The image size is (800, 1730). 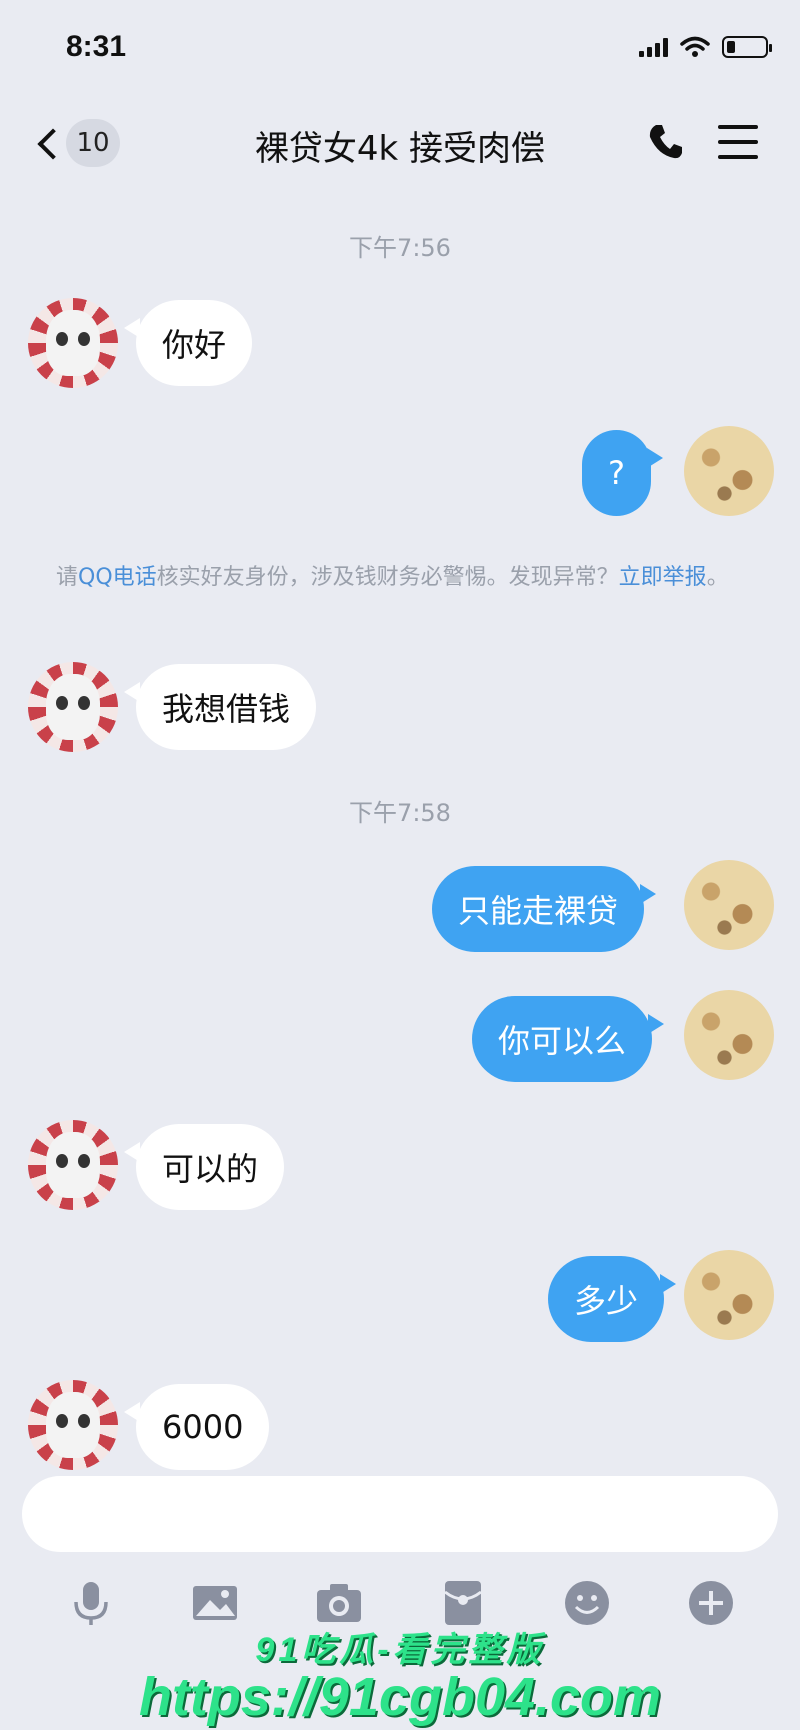 What do you see at coordinates (587, 1603) in the screenshot?
I see `emoji-icon` at bounding box center [587, 1603].